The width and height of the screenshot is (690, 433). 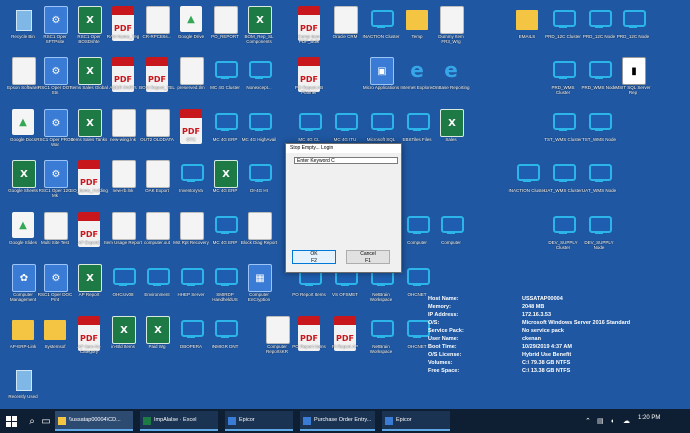 What do you see at coordinates (563, 28) in the screenshot?
I see `desktop-icon: PRD_12C Cluster` at bounding box center [563, 28].